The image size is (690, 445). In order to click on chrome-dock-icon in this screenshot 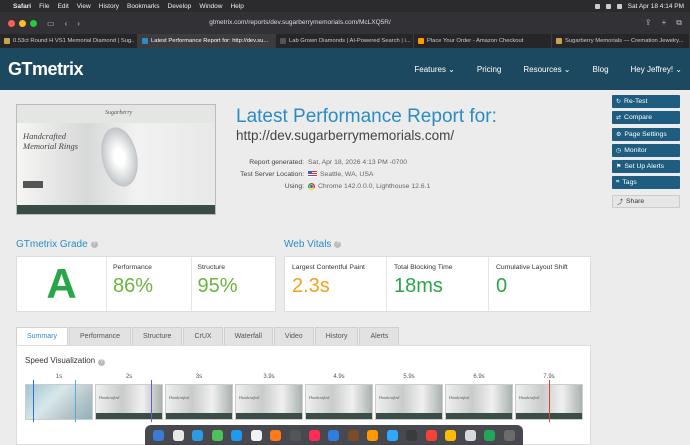, I will do `click(451, 435)`.